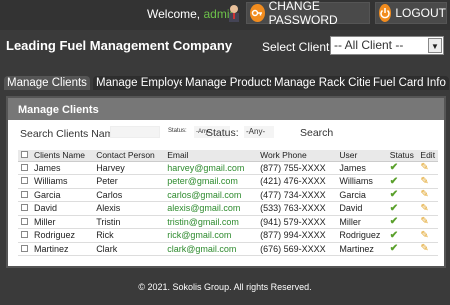  I want to click on email-link: rick@gmail.com, so click(212, 235).